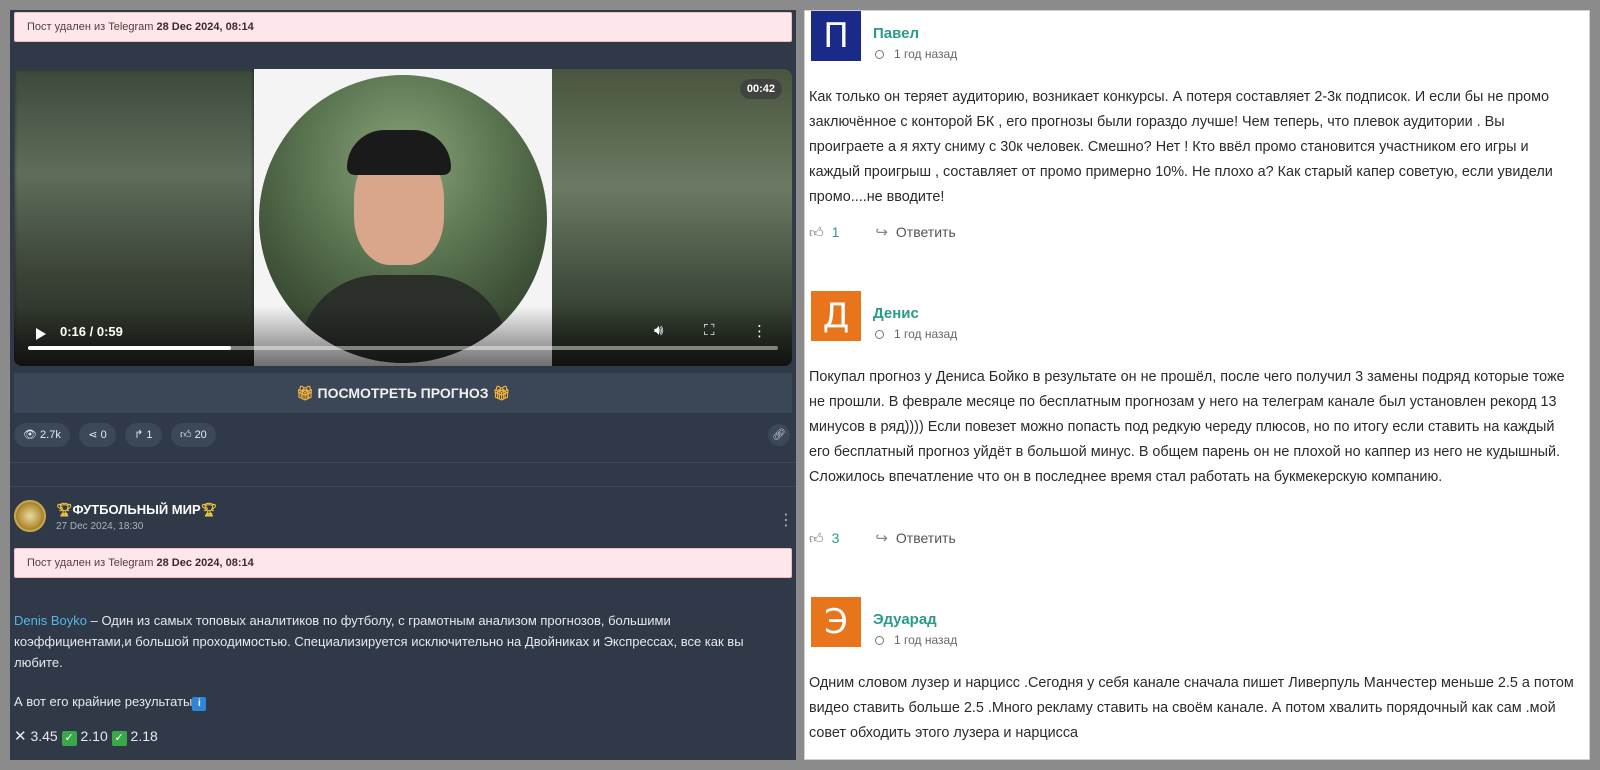 This screenshot has height=770, width=1600. I want to click on forward-icon: ↱, so click(139, 435).